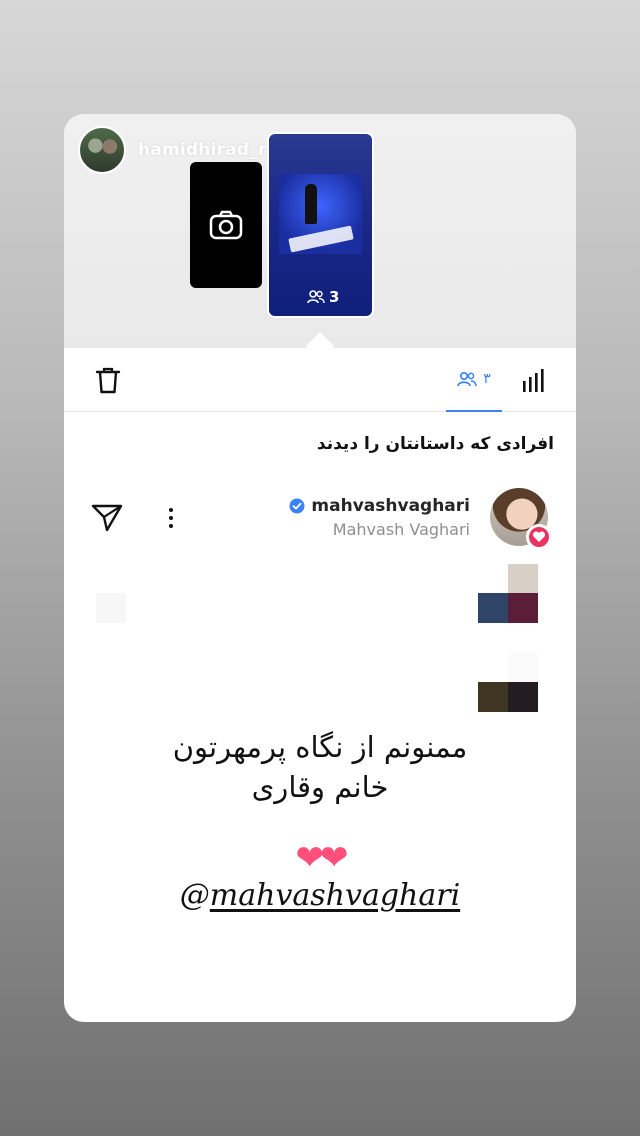 Image resolution: width=640 pixels, height=1136 pixels. Describe the element at coordinates (539, 537) in the screenshot. I see `liked-heart-icon` at that location.